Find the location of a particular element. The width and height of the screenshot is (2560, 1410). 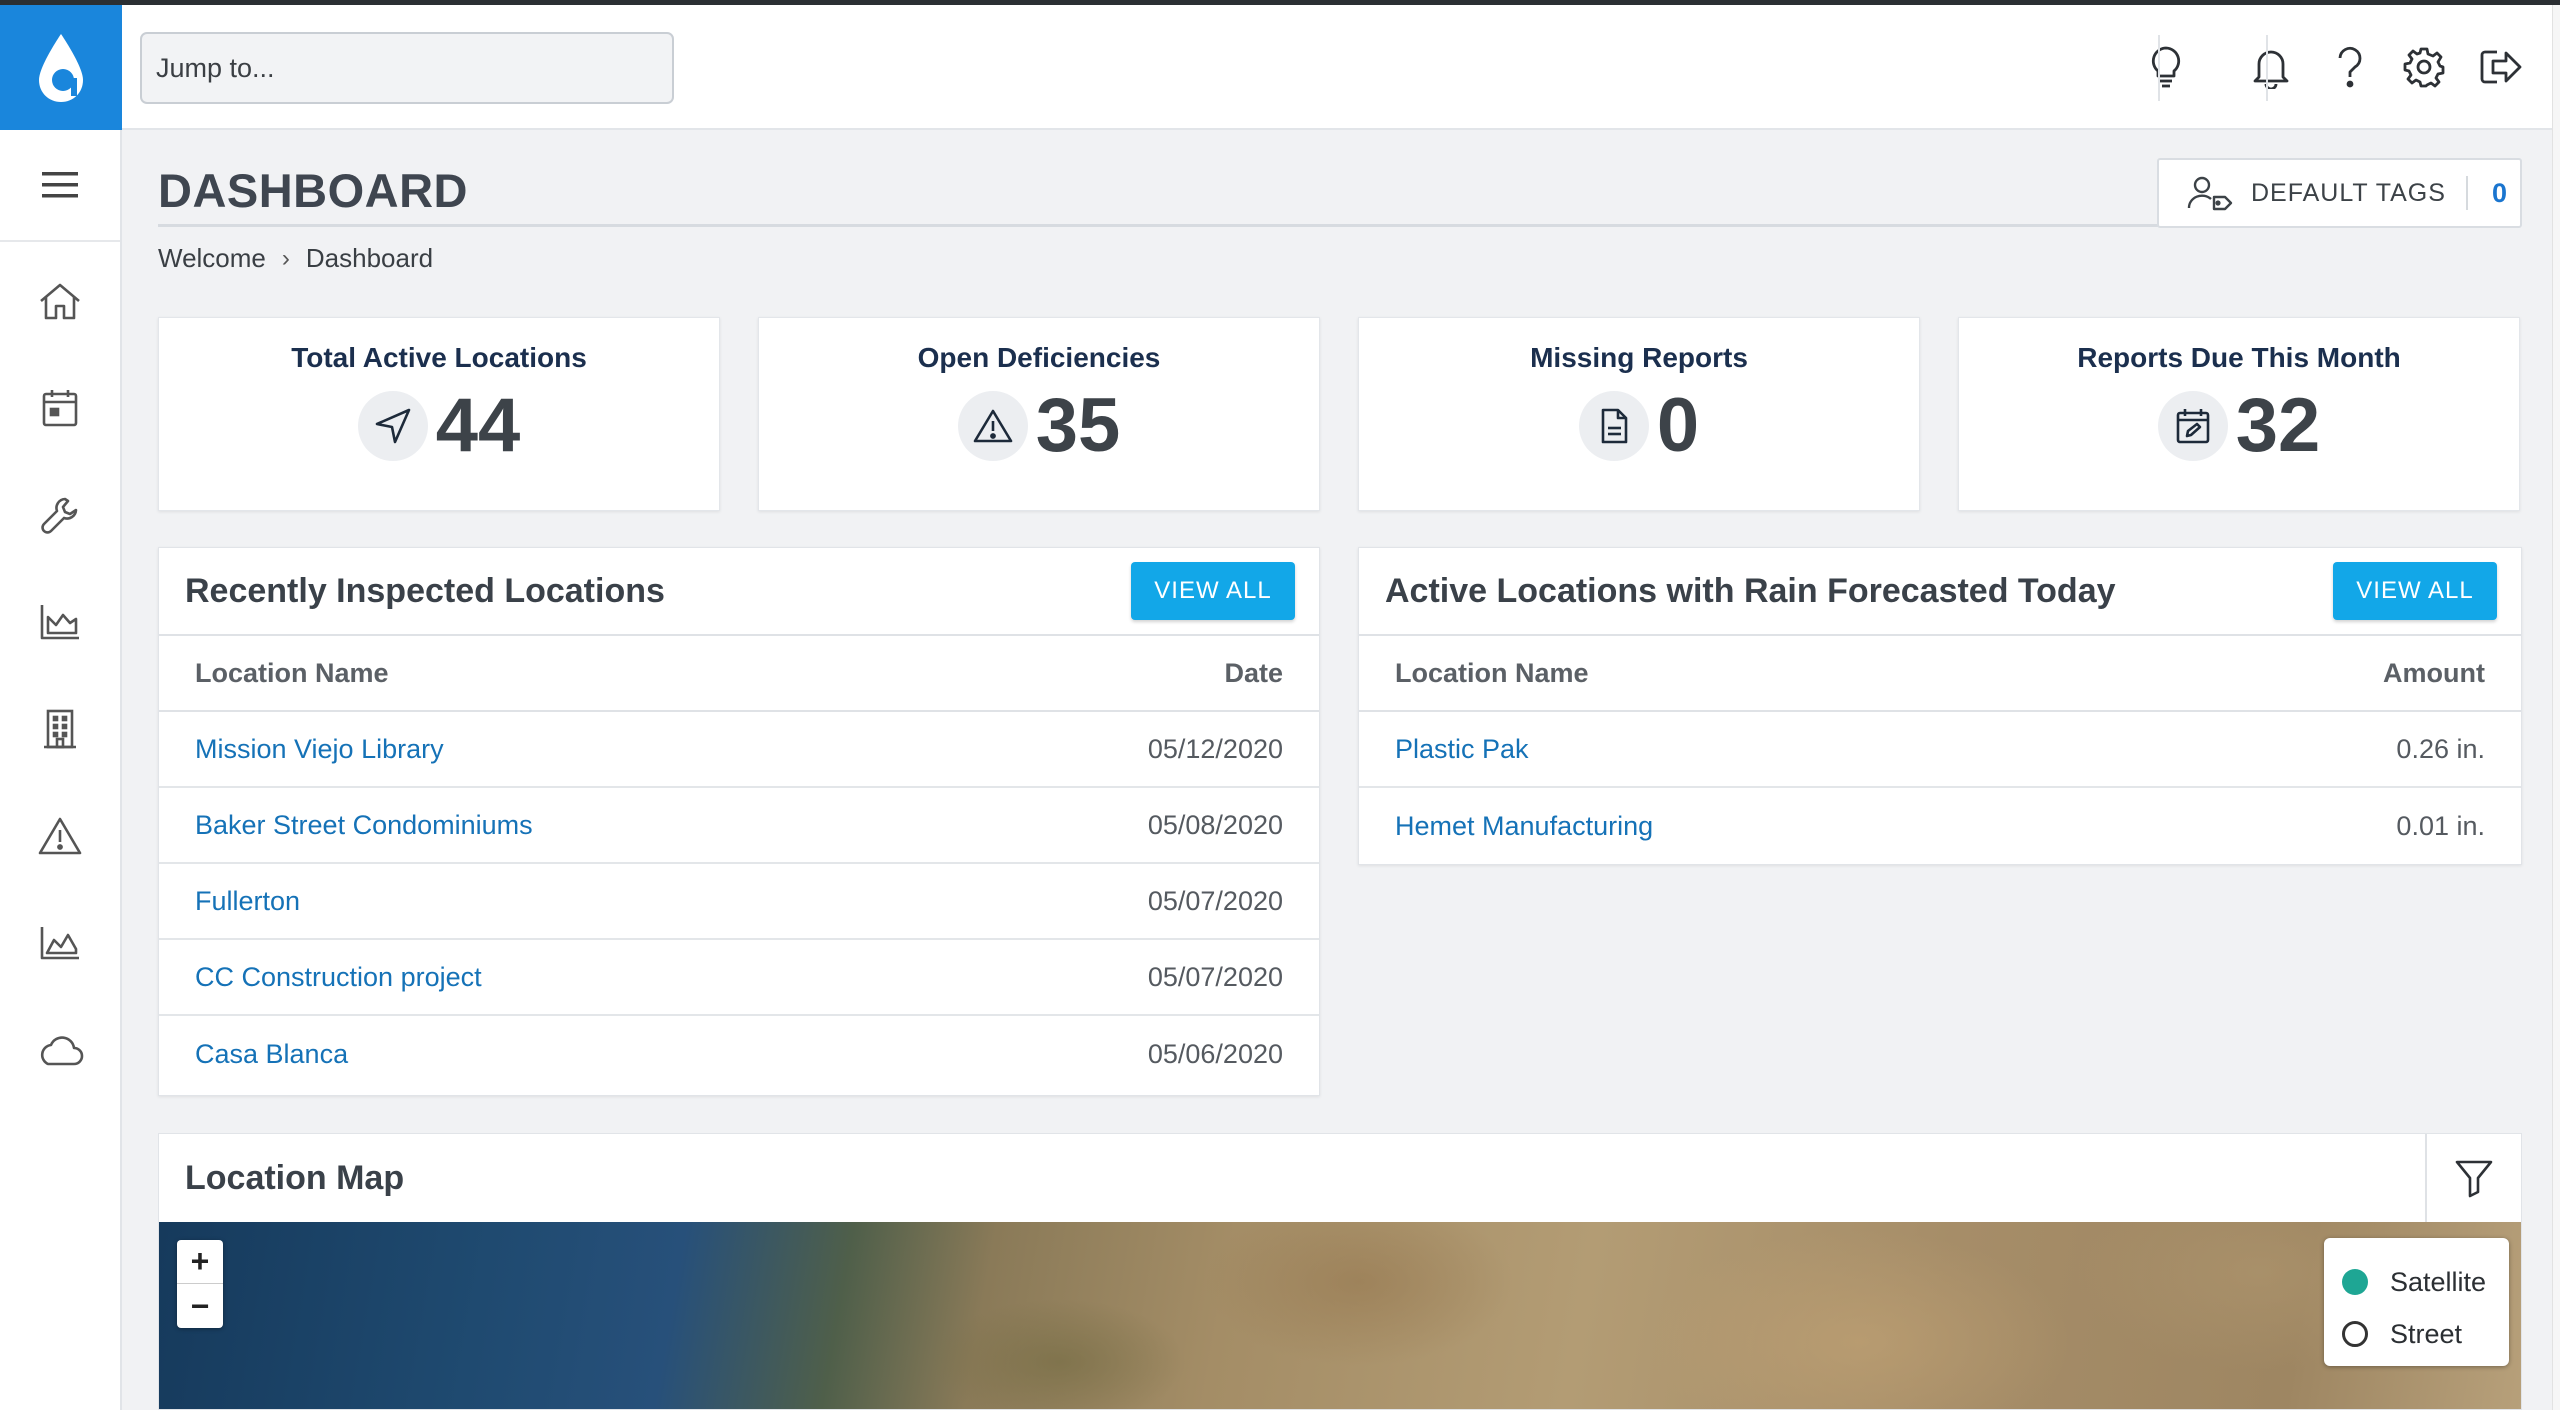

cloud-icon is located at coordinates (62, 1050).